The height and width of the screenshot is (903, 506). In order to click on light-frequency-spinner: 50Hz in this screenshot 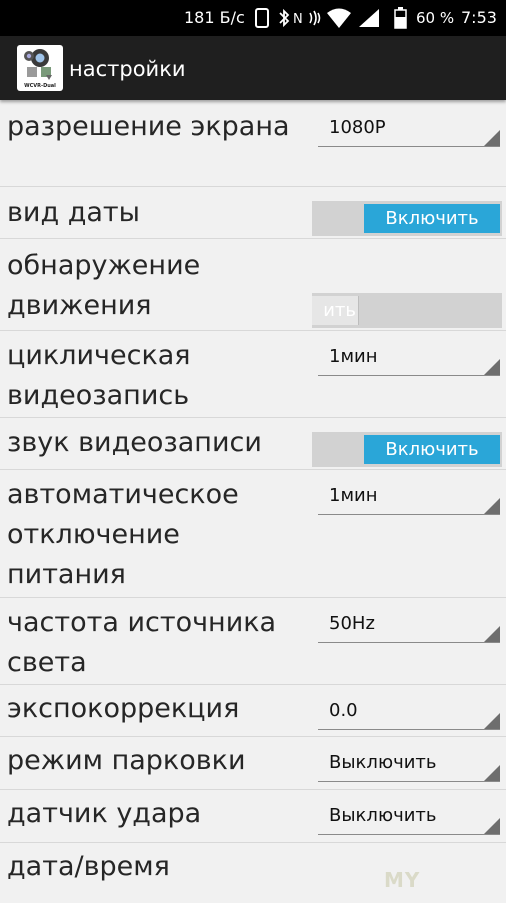, I will do `click(409, 624)`.